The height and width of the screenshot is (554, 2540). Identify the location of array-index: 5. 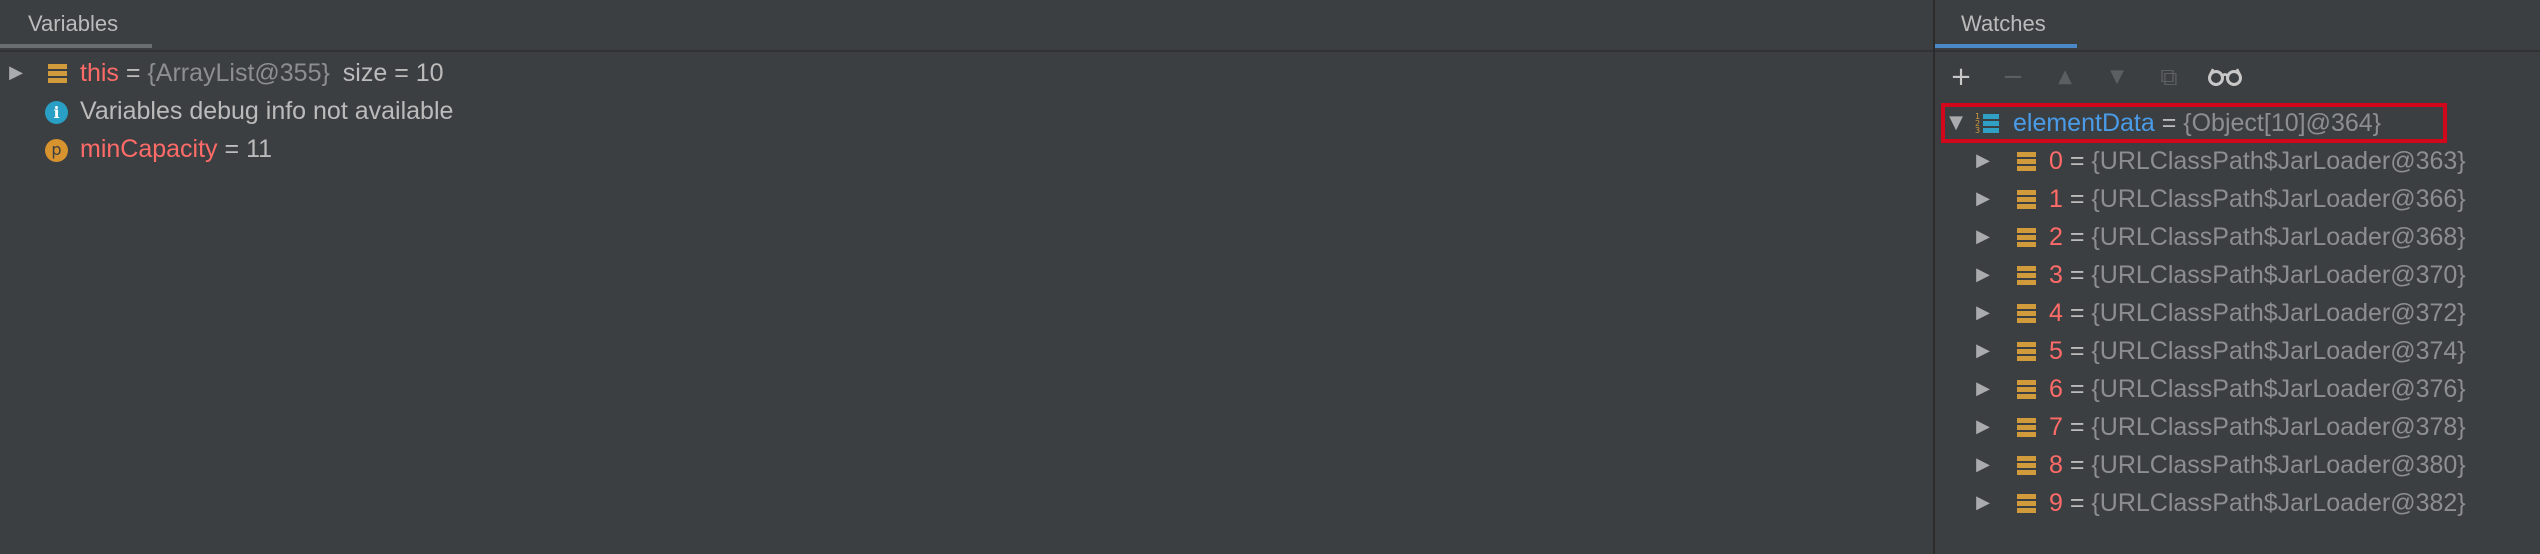
(2056, 351).